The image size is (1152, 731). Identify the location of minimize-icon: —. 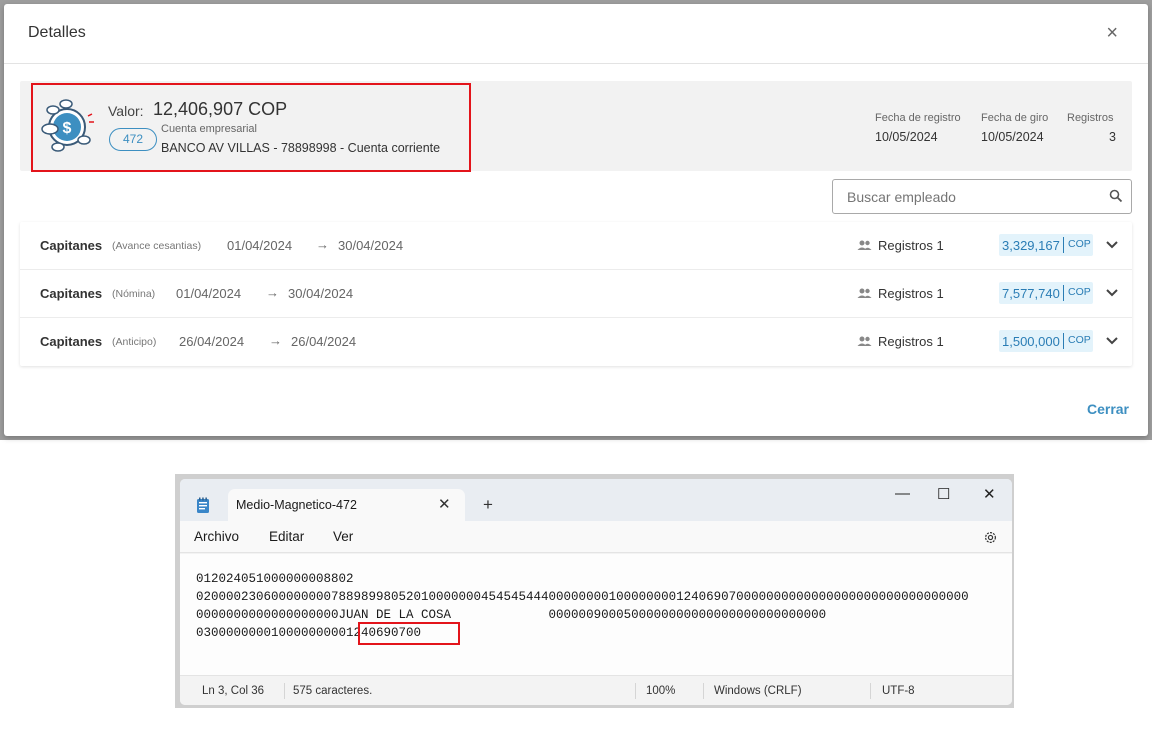
(902, 493).